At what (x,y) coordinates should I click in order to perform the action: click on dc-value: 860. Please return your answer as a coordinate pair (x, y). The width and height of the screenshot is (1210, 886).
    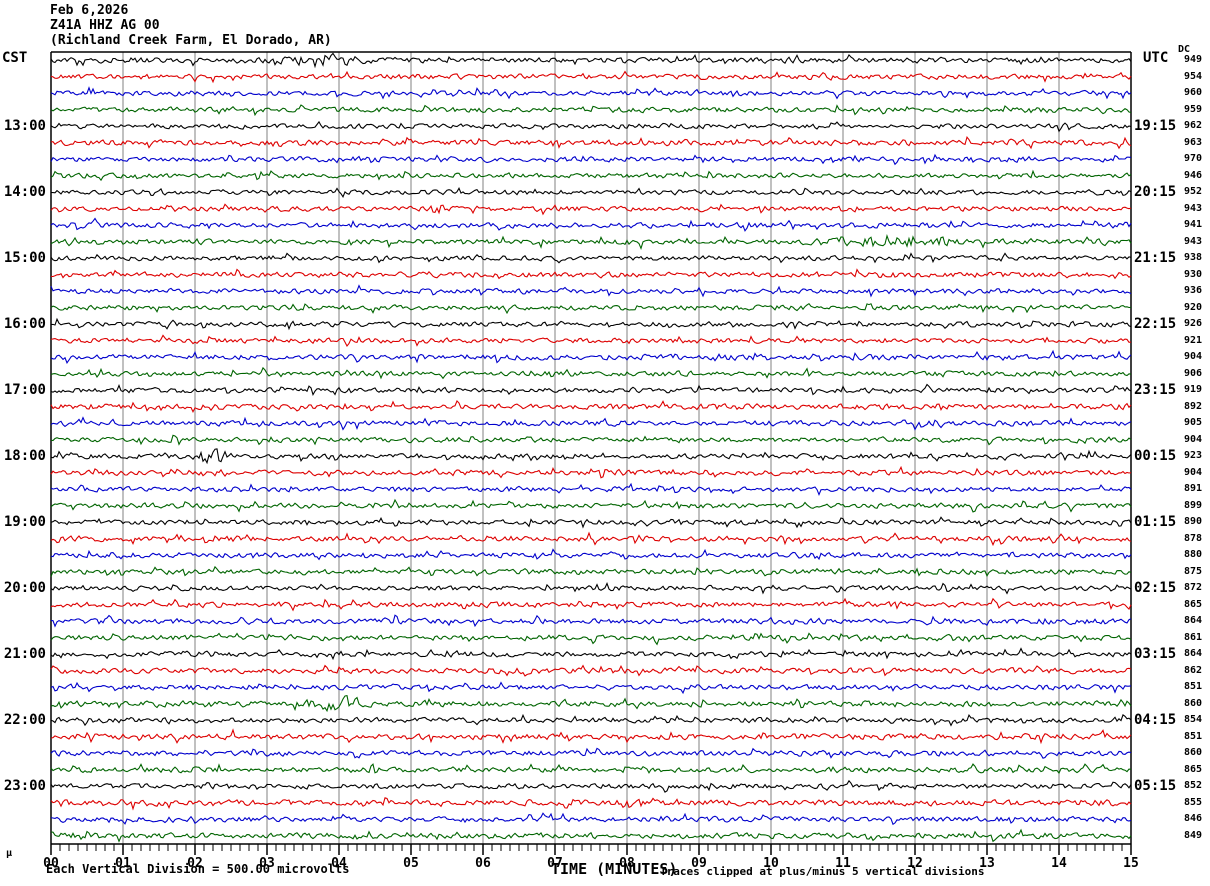
    Looking at the image, I should click on (1193, 703).